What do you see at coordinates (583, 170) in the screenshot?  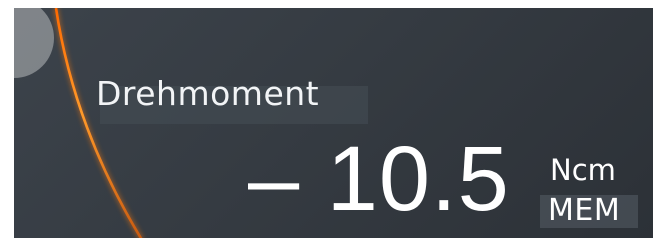 I see `unit-label: Ncm` at bounding box center [583, 170].